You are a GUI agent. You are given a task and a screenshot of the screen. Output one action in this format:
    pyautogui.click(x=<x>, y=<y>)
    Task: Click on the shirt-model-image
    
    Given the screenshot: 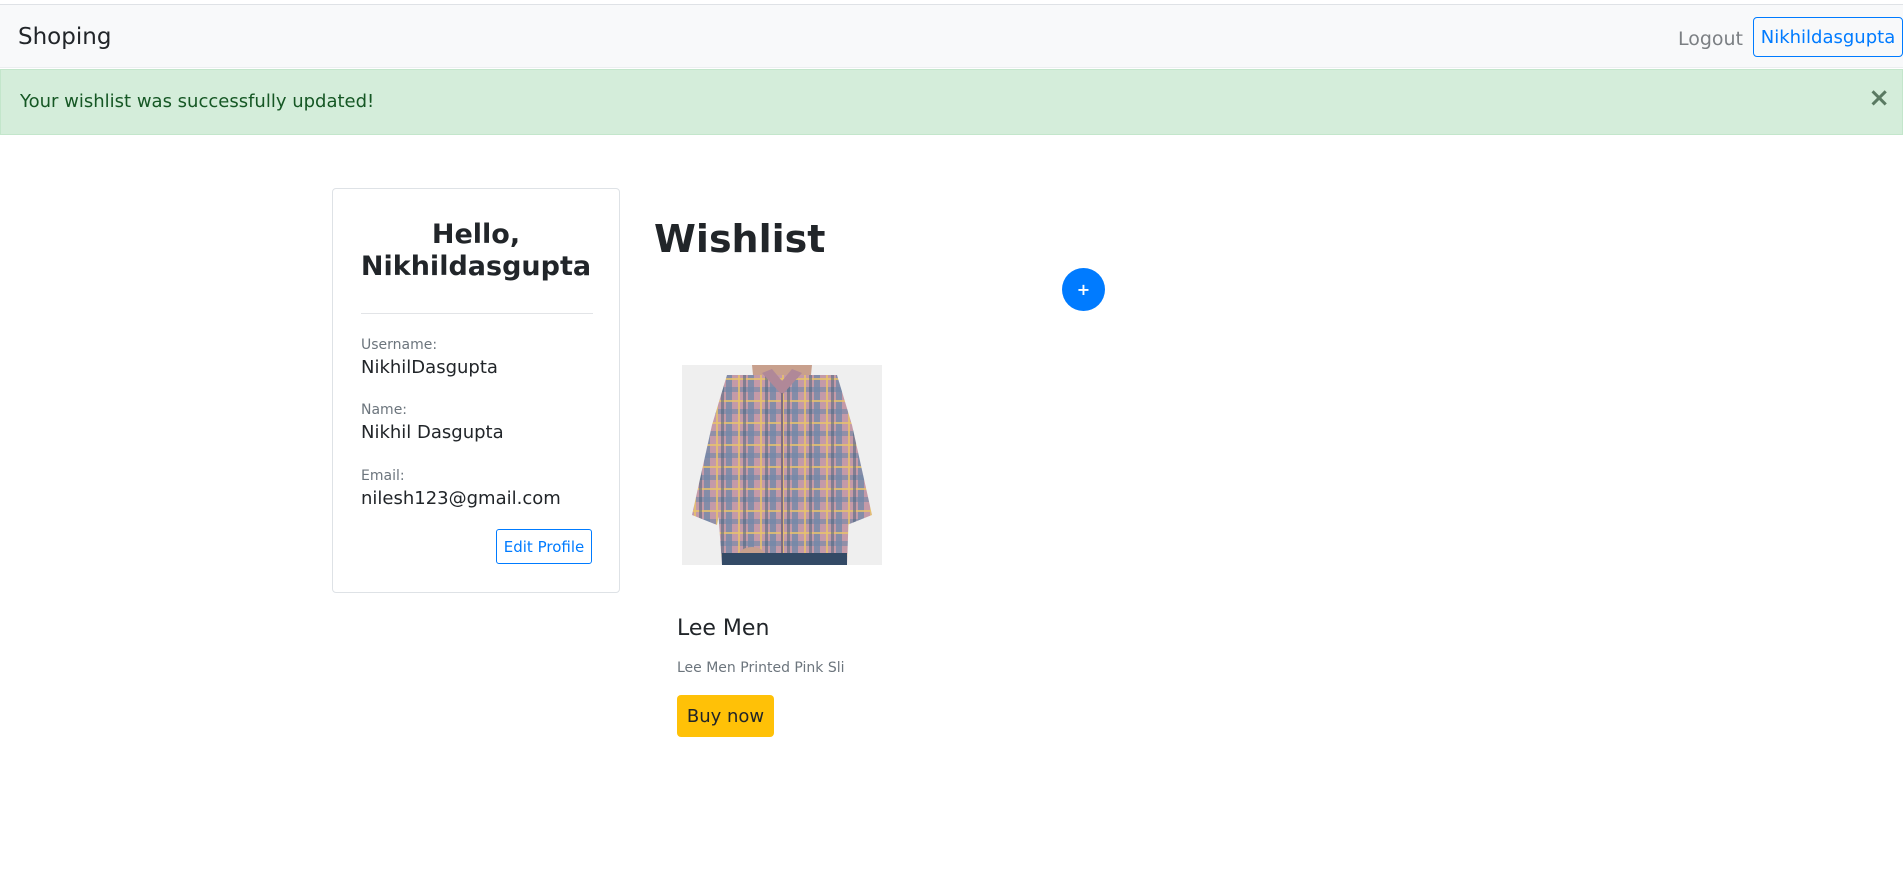 What is the action you would take?
    pyautogui.click(x=782, y=465)
    